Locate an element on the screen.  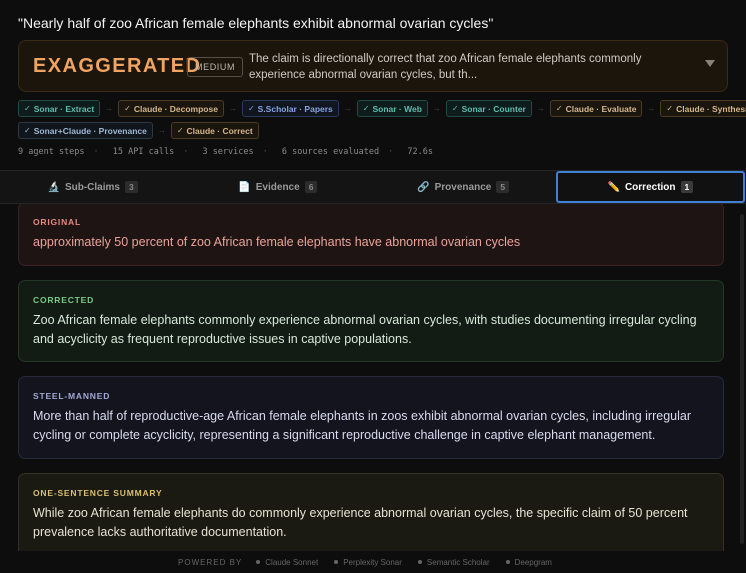
stat-steps: 9 agent steps is located at coordinates (51, 152).